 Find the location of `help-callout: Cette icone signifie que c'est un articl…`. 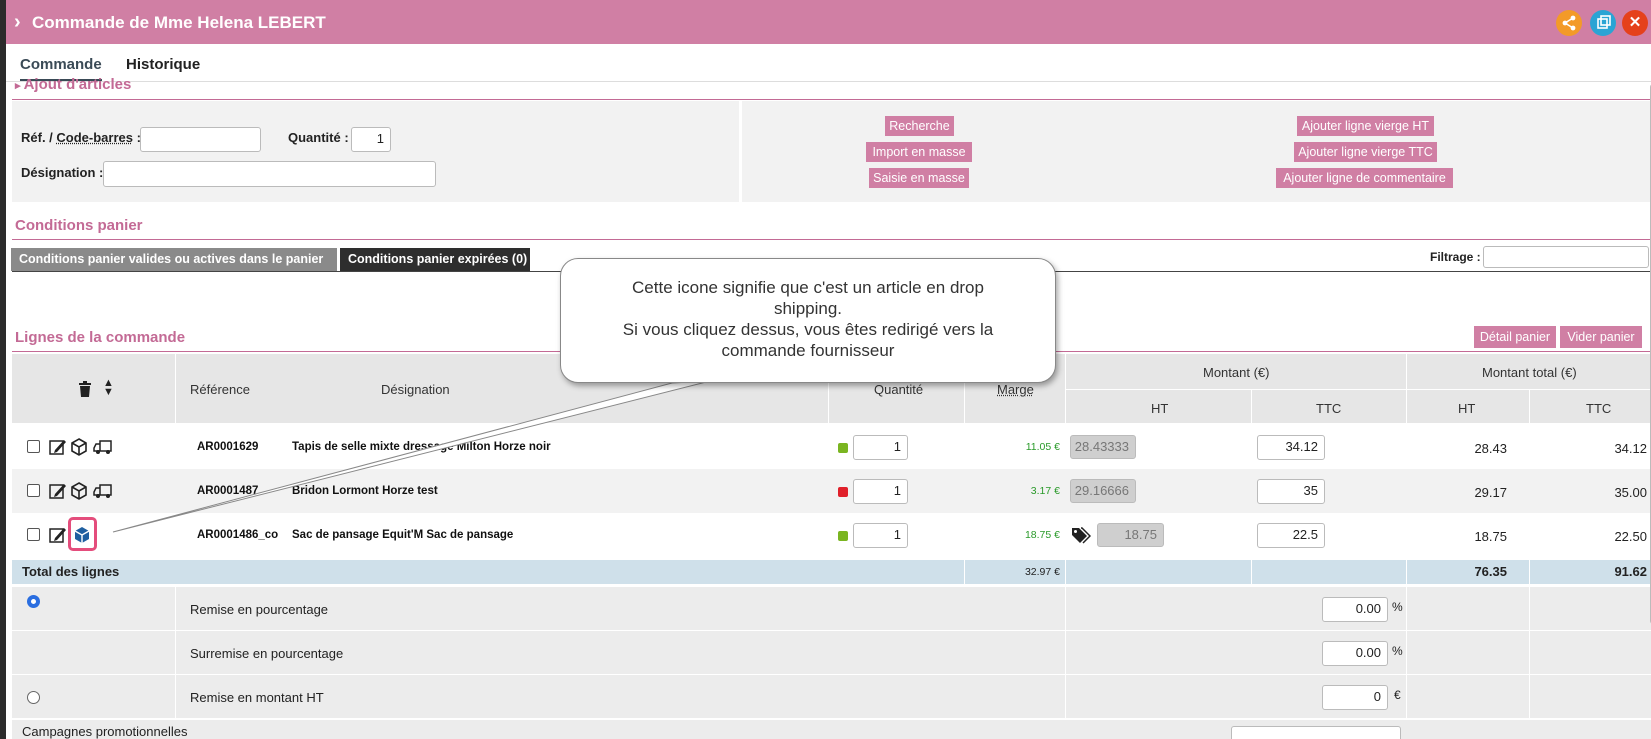

help-callout: Cette icone signifie que c'est un articl… is located at coordinates (808, 320).